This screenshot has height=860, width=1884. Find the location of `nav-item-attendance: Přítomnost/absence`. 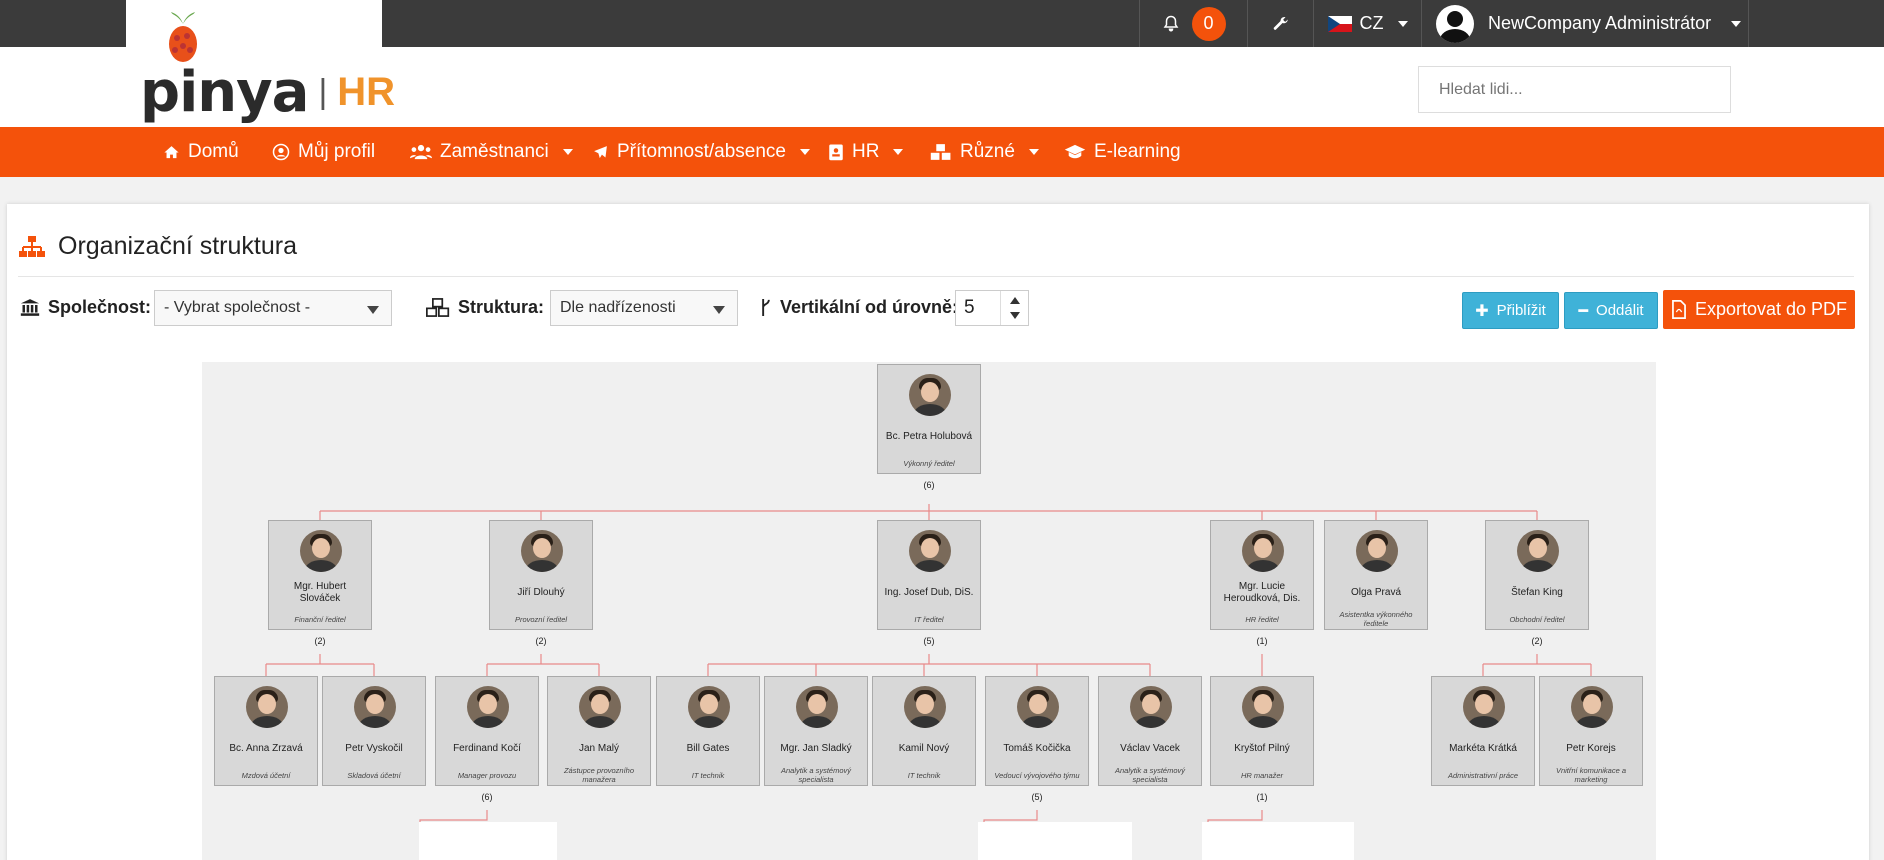

nav-item-attendance: Přítomnost/absence is located at coordinates (701, 152).